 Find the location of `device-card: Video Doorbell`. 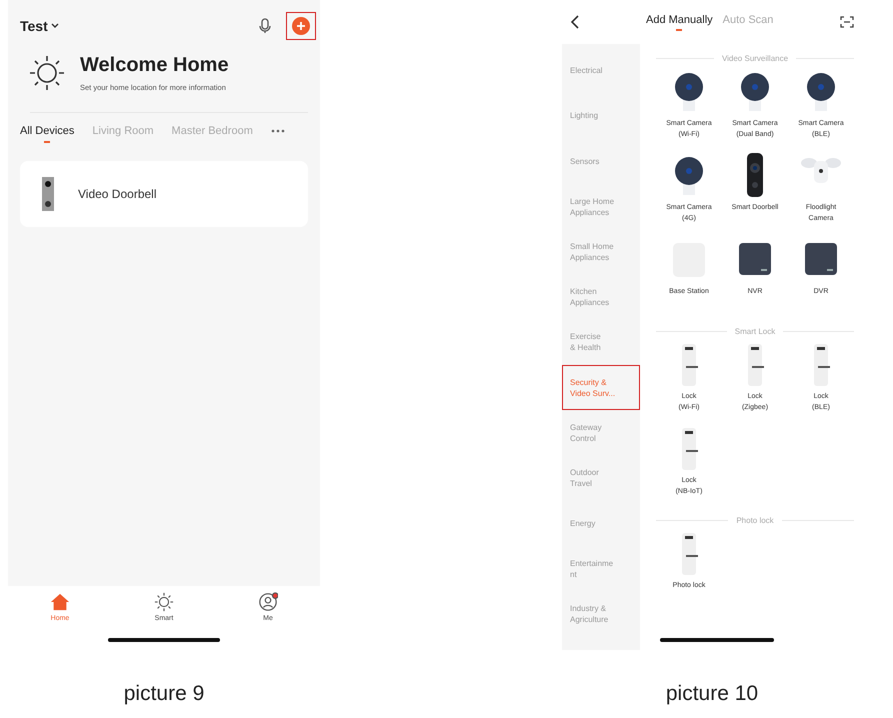

device-card: Video Doorbell is located at coordinates (164, 194).